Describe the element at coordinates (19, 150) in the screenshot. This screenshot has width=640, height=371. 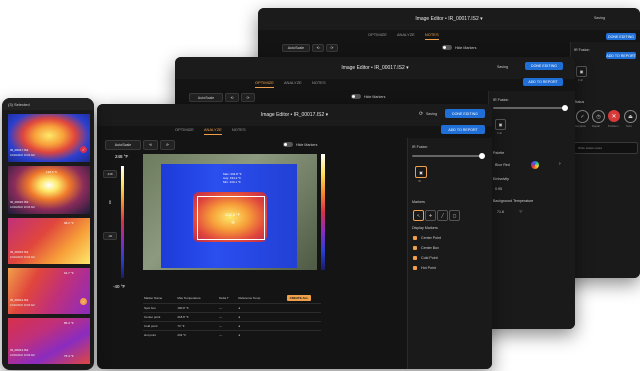
I see `thumb-name: IR_00017.IS2` at that location.